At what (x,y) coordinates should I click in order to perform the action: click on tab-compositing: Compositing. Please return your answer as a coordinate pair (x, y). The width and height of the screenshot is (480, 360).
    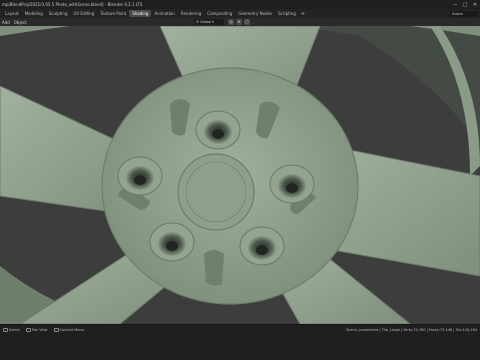
    Looking at the image, I should click on (219, 13).